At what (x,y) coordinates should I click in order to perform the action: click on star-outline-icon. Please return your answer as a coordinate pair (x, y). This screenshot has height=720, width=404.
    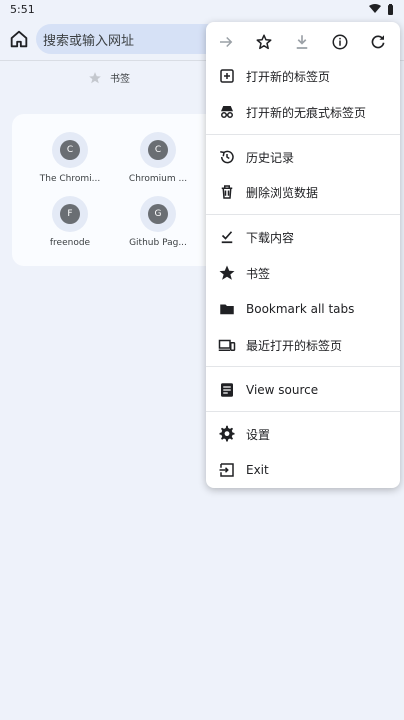
    Looking at the image, I should click on (264, 42).